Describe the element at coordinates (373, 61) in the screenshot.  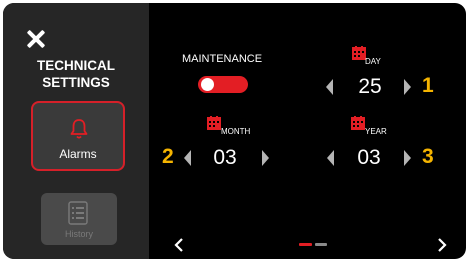
I see `day-label: DAY` at that location.